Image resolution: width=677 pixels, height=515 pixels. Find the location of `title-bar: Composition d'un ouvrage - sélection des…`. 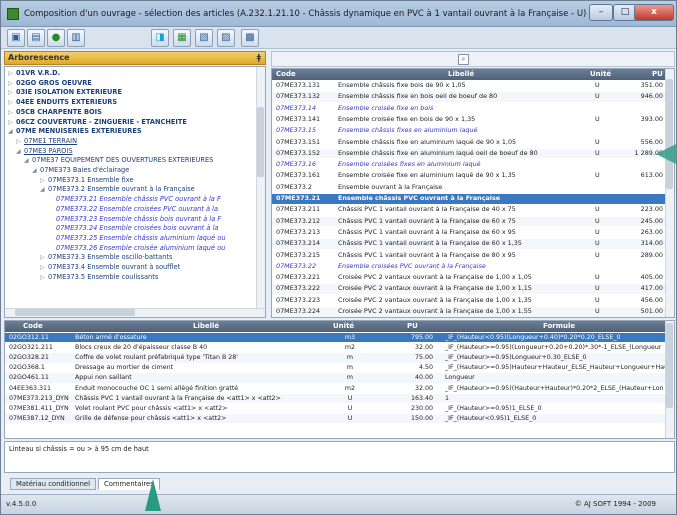

title-bar: Composition d'un ouvrage - sélection des… is located at coordinates (338, 14).